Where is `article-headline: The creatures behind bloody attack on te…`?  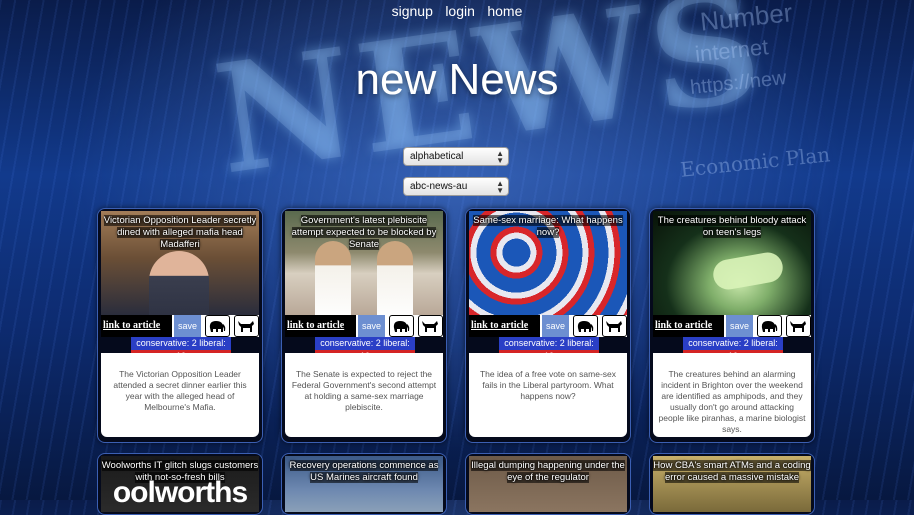
article-headline: The creatures behind bloody attack on te… is located at coordinates (732, 226).